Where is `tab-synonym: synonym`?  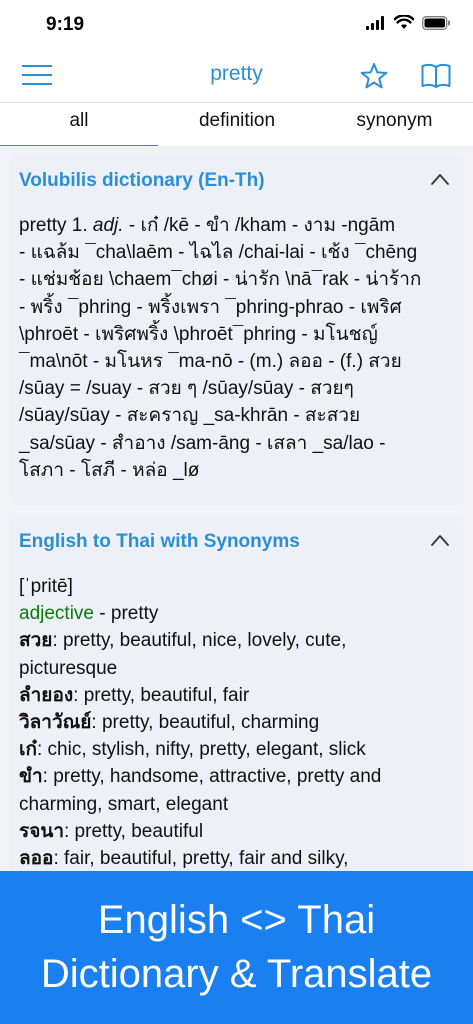 tab-synonym: synonym is located at coordinates (394, 125).